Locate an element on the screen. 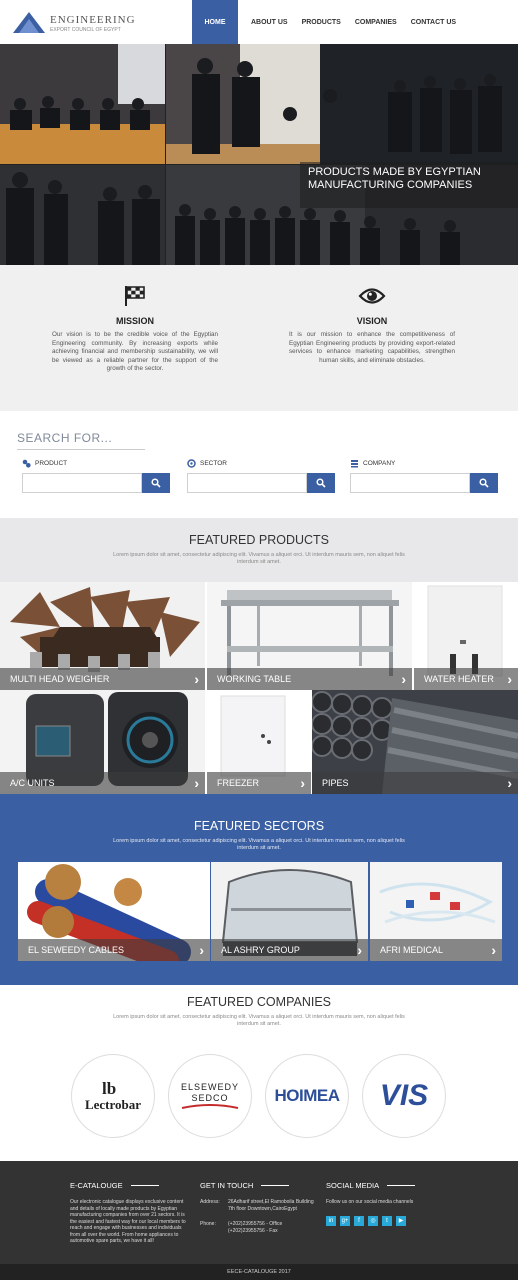 The height and width of the screenshot is (1280, 518). nav-home: HOME is located at coordinates (215, 22).